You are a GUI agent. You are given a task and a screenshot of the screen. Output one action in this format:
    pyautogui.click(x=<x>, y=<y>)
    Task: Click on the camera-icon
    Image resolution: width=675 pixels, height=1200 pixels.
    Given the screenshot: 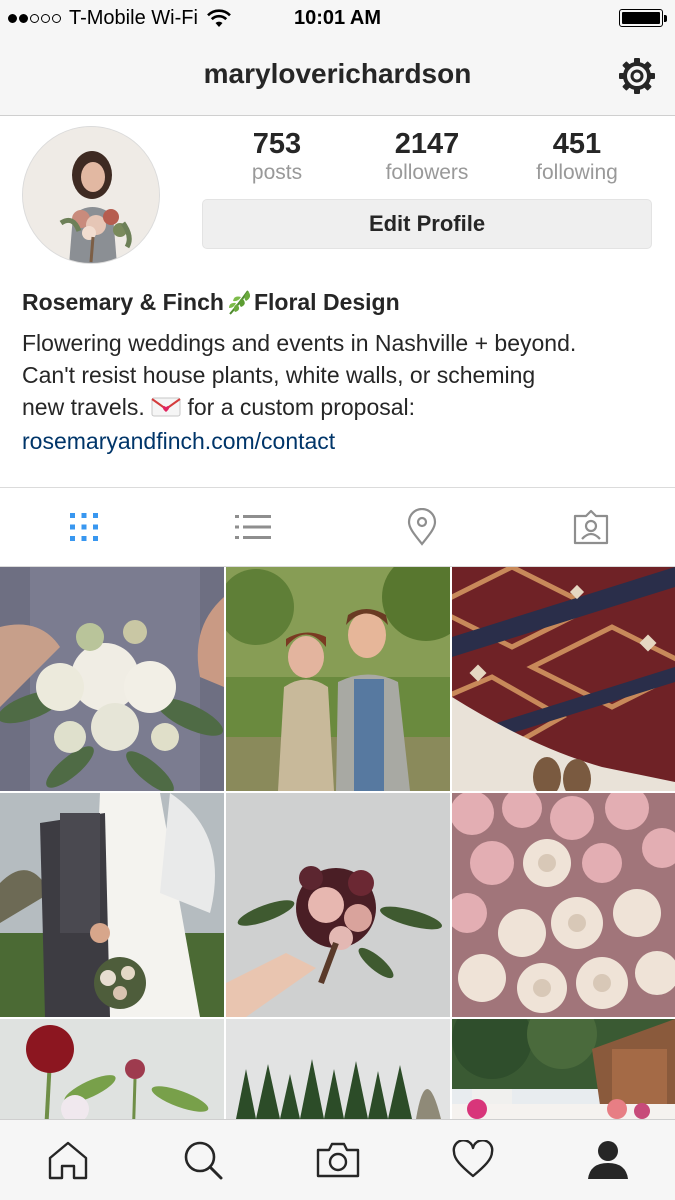 What is the action you would take?
    pyautogui.click(x=337, y=1160)
    